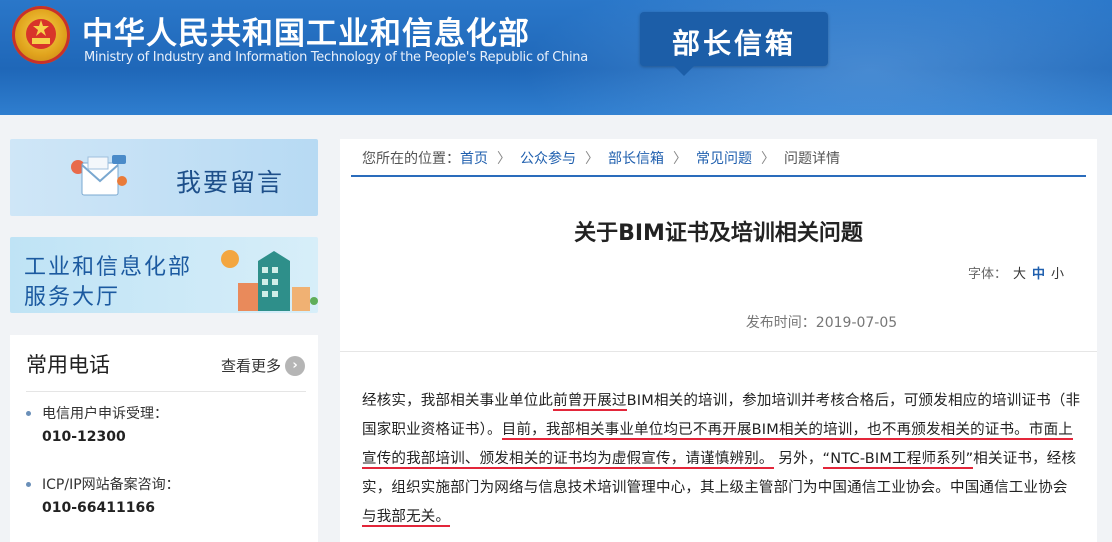  Describe the element at coordinates (68, 365) in the screenshot. I see `common-phones-heading: 常用电话` at that location.